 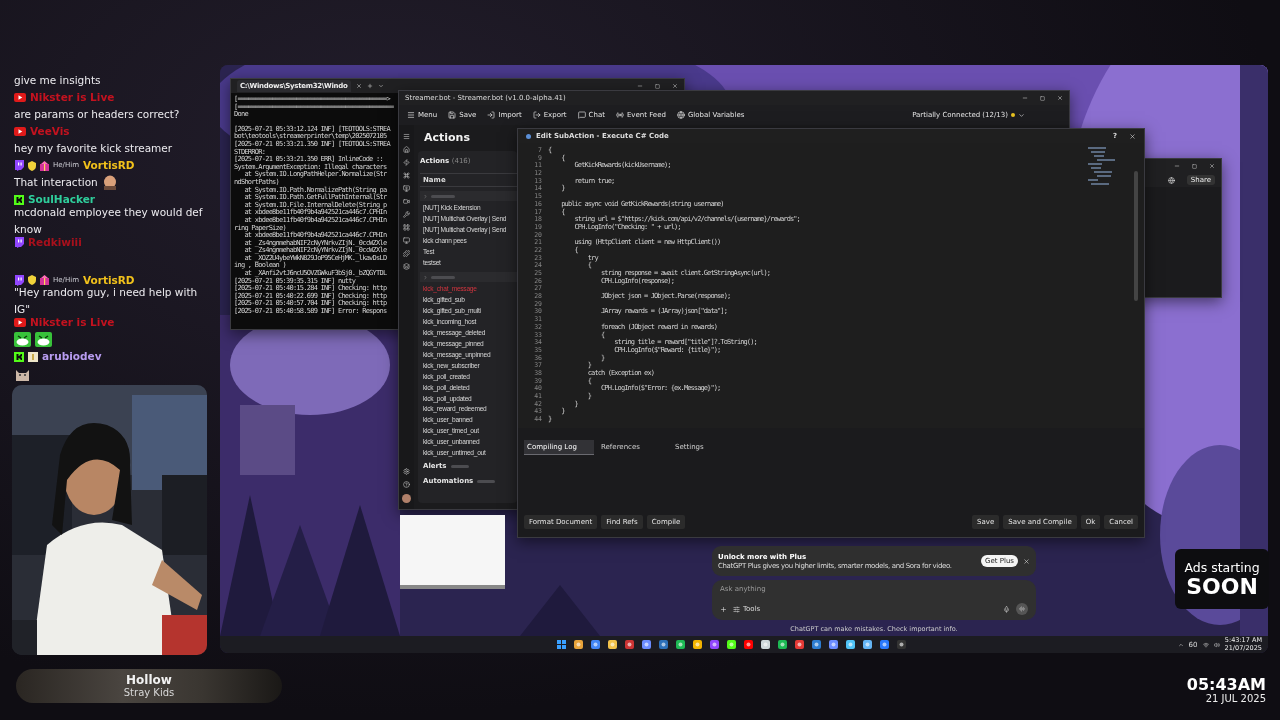 What do you see at coordinates (406, 175) in the screenshot?
I see `command-icon` at bounding box center [406, 175].